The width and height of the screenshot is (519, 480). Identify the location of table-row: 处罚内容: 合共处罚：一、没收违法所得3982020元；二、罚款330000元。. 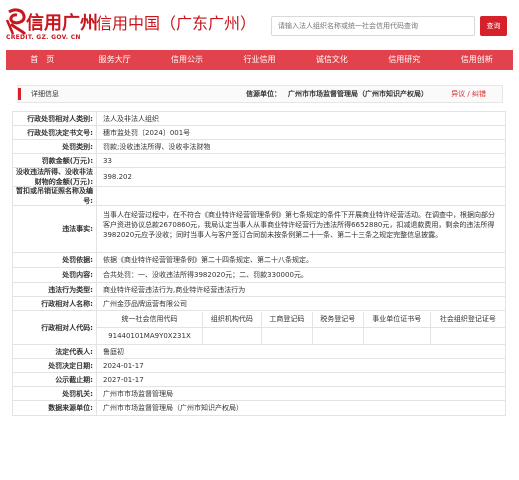
(259, 275).